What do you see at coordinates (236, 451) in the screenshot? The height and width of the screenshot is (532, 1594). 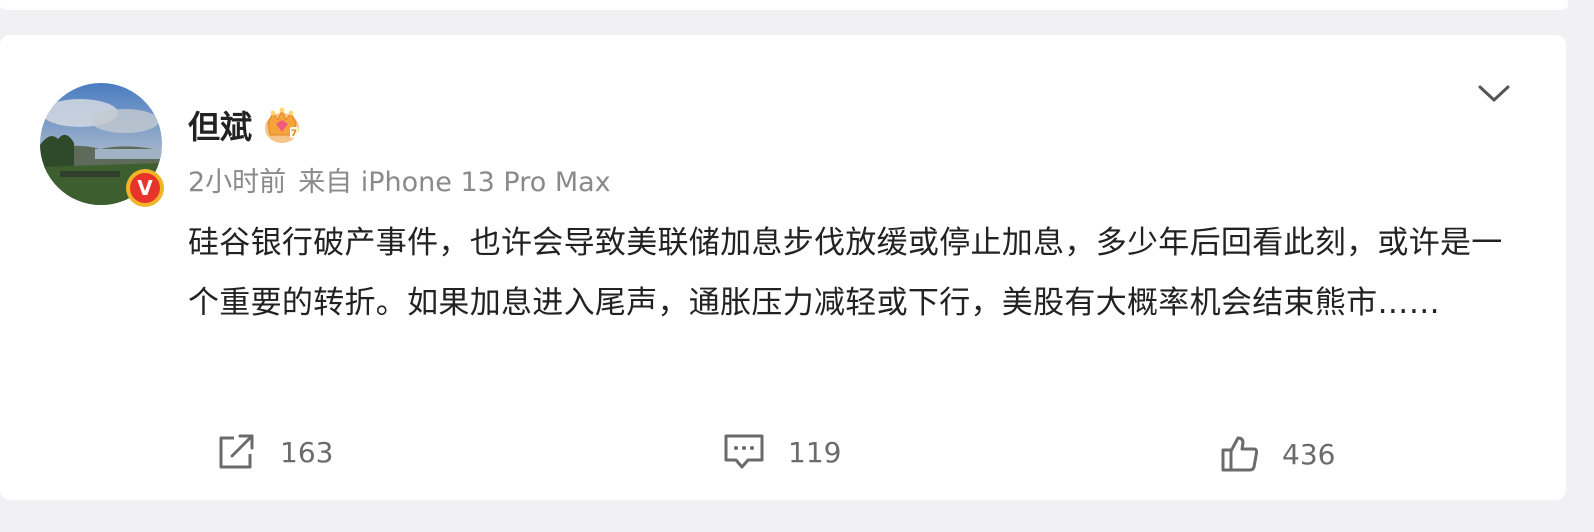 I see `share-icon` at bounding box center [236, 451].